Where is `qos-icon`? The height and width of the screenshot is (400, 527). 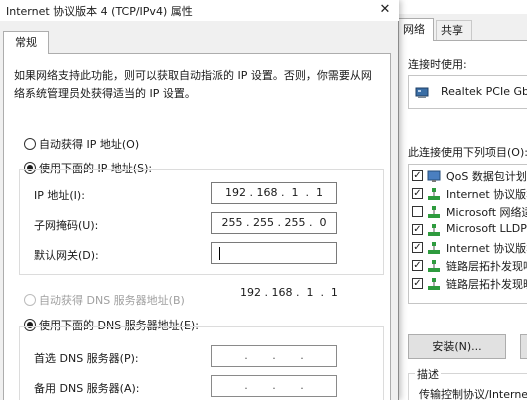
qos-icon is located at coordinates (434, 176).